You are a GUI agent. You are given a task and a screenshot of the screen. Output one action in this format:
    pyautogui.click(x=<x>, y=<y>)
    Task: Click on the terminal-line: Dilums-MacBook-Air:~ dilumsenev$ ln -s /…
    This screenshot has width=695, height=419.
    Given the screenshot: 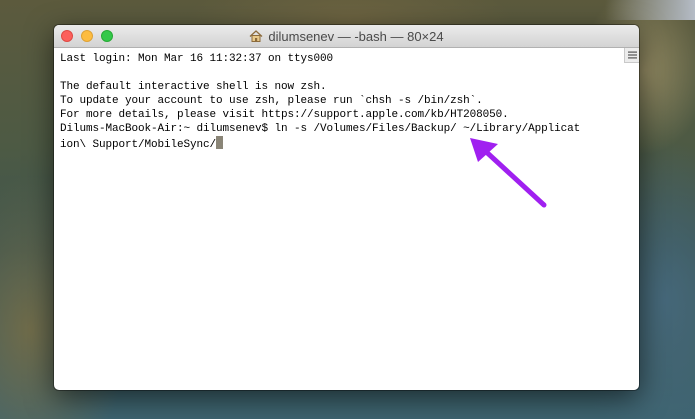 What is the action you would take?
    pyautogui.click(x=320, y=129)
    